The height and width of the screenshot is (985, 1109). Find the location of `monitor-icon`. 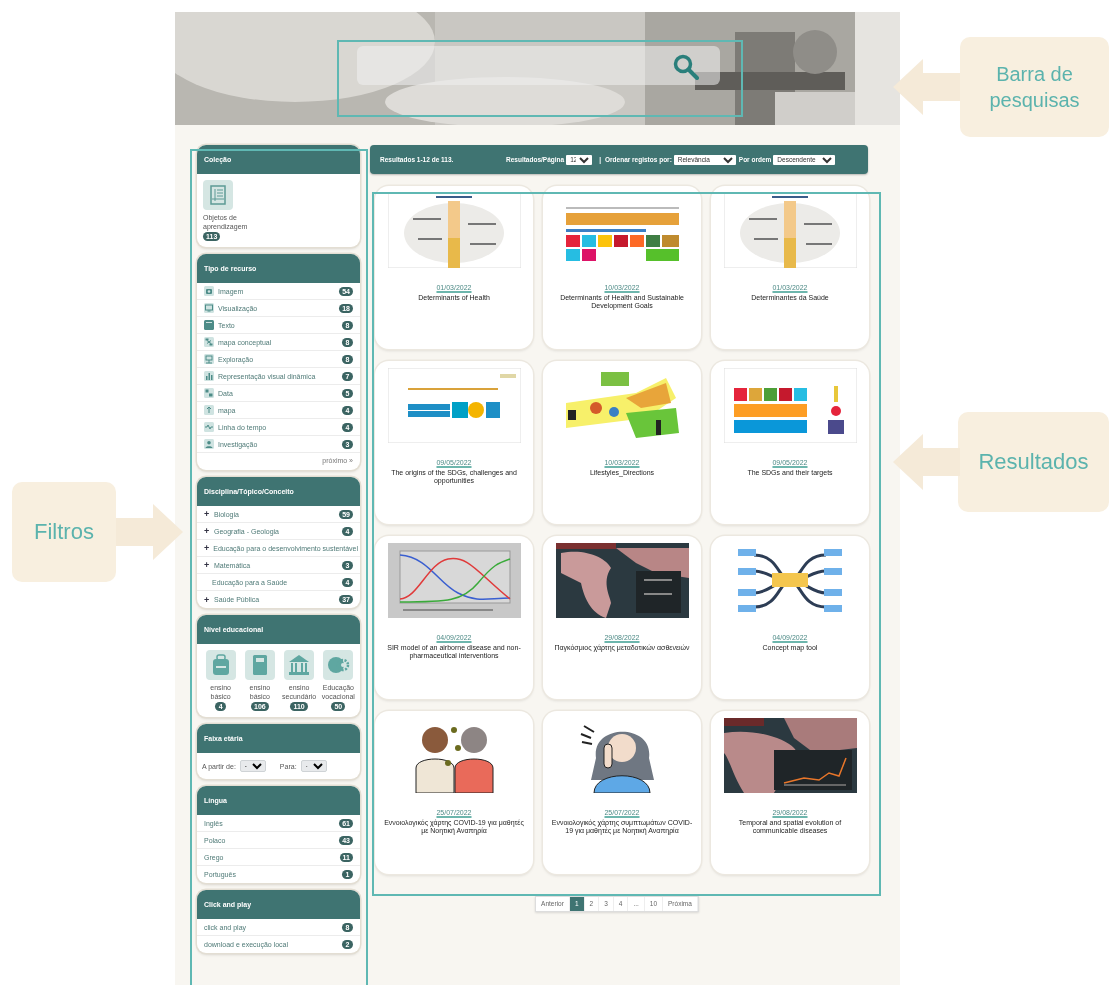

monitor-icon is located at coordinates (209, 308).